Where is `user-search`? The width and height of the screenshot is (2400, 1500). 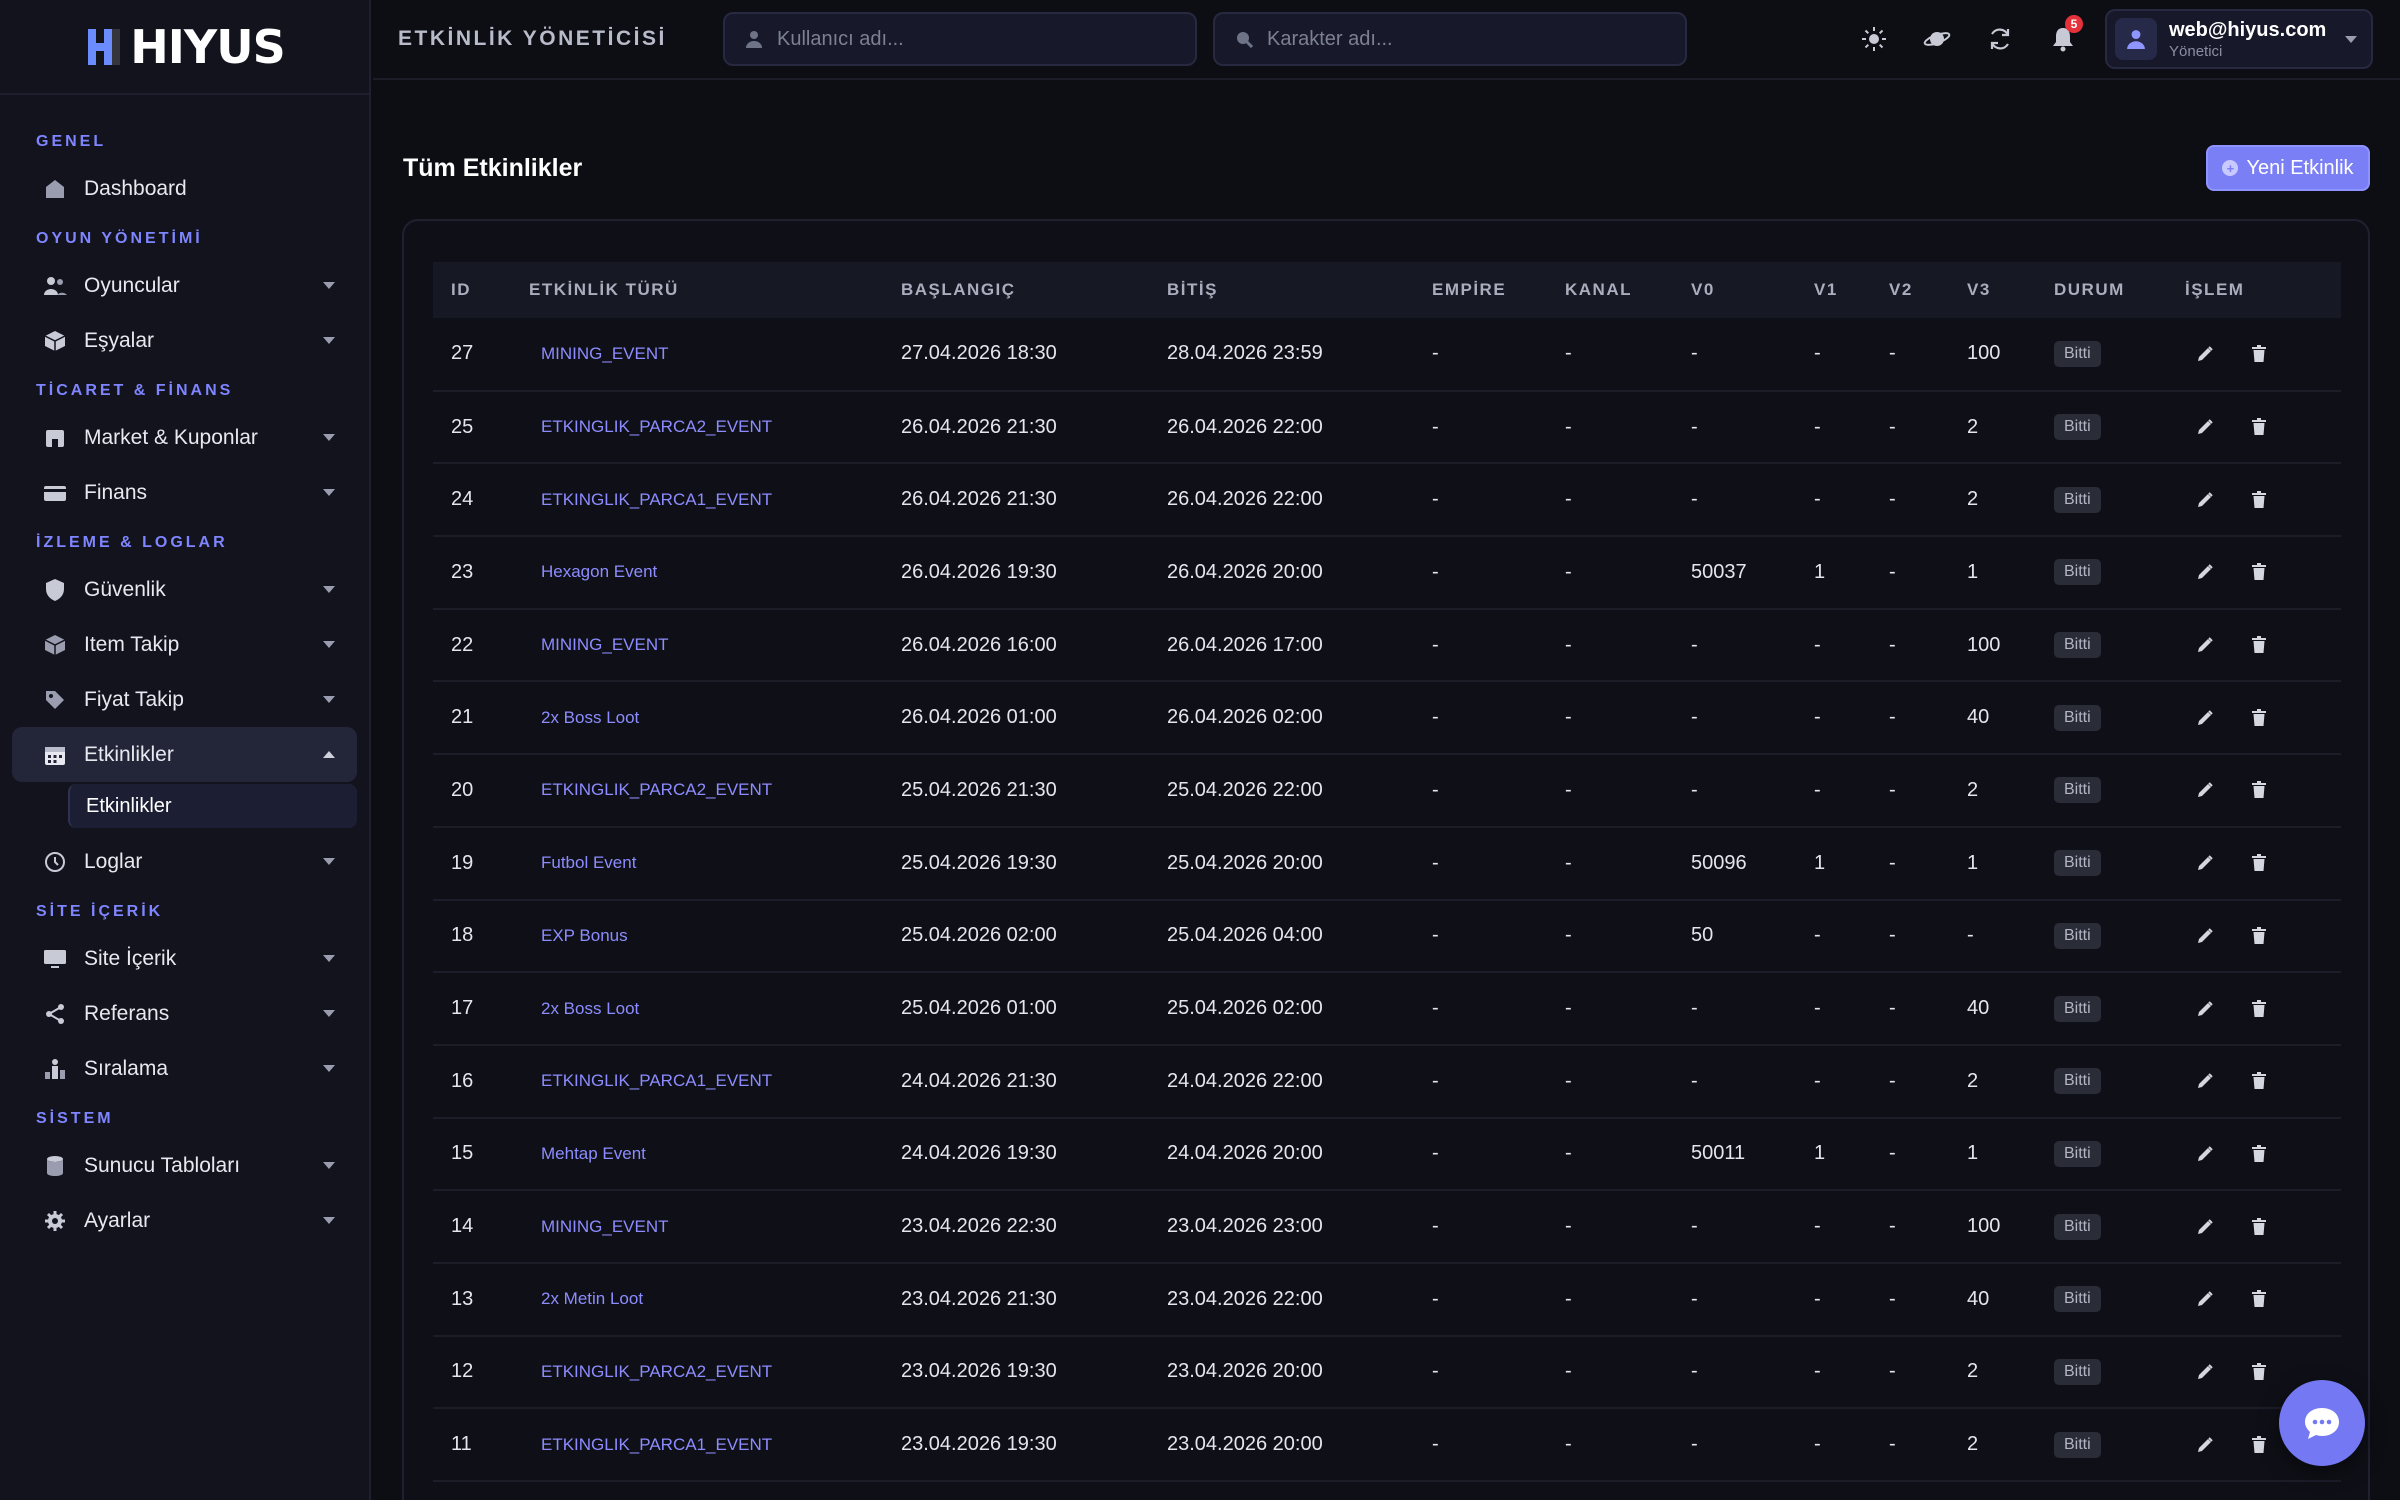 user-search is located at coordinates (960, 39).